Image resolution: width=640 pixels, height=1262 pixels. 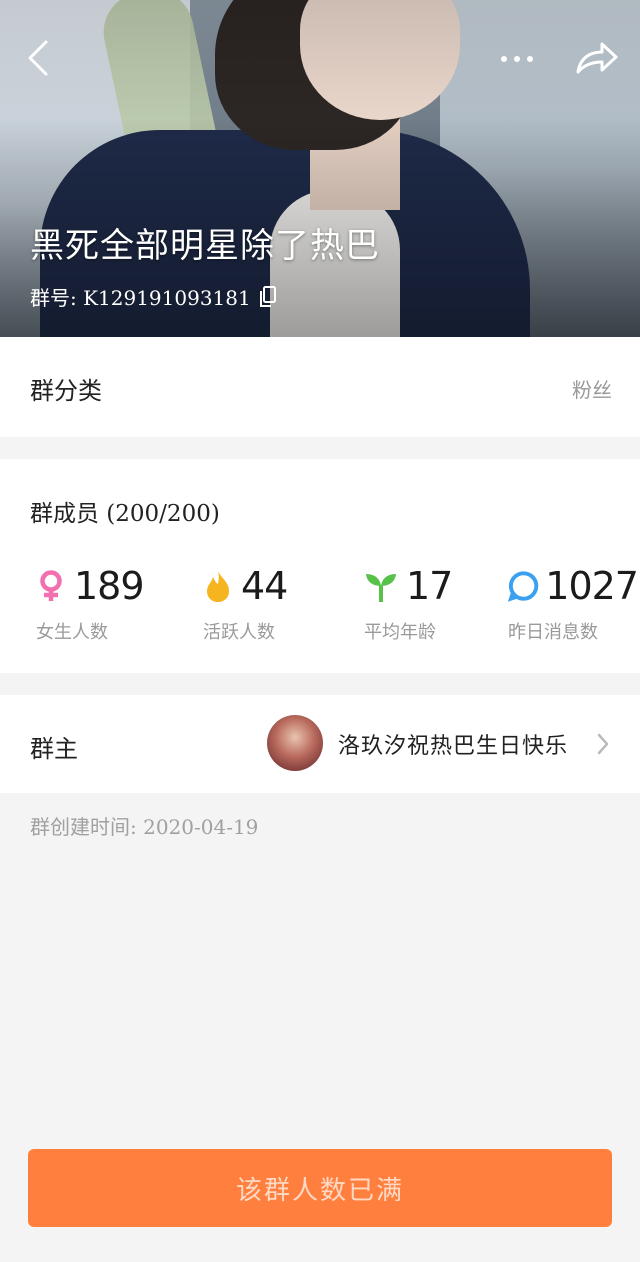 What do you see at coordinates (603, 744) in the screenshot?
I see `chevron-right-icon` at bounding box center [603, 744].